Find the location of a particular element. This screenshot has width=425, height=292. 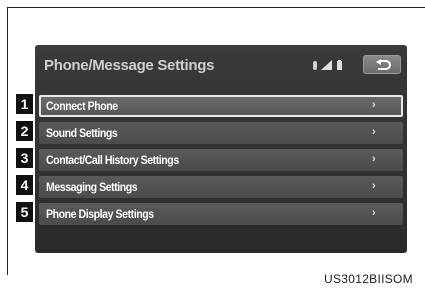

menu-item-label: Messaging Settings is located at coordinates (92, 187).